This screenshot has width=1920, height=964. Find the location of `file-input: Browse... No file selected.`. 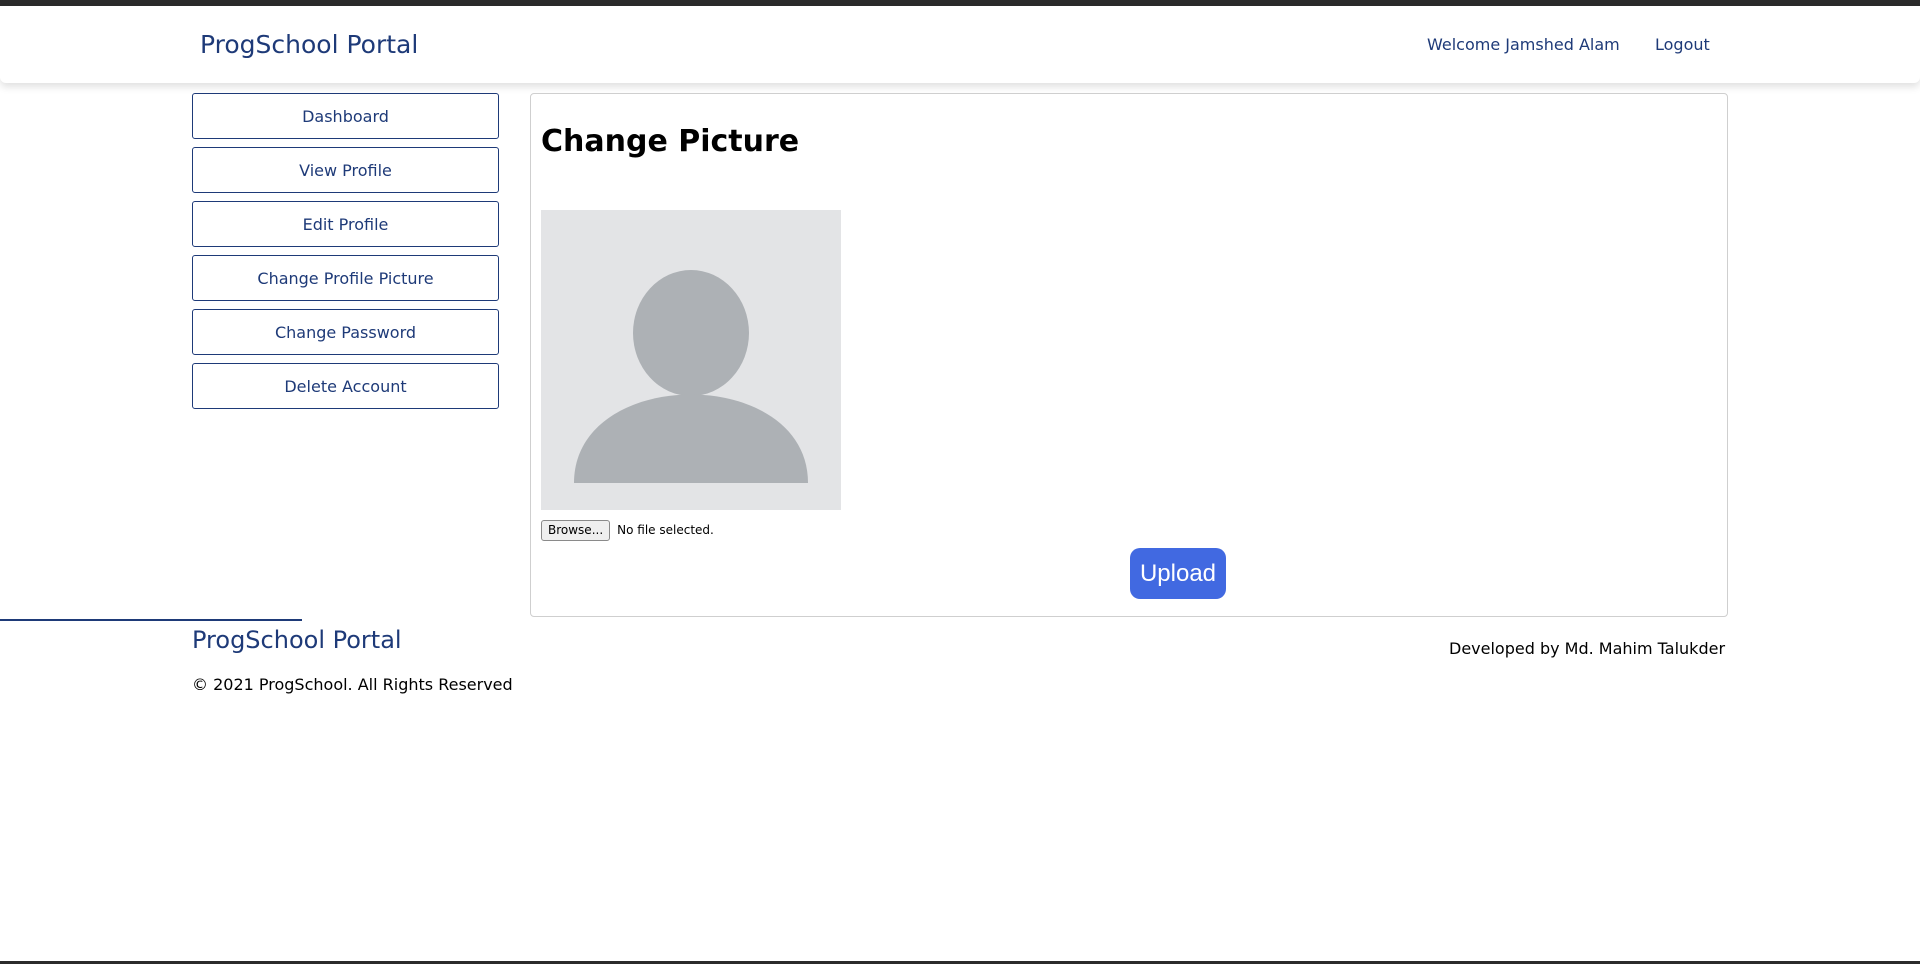

file-input: Browse... No file selected. is located at coordinates (627, 530).